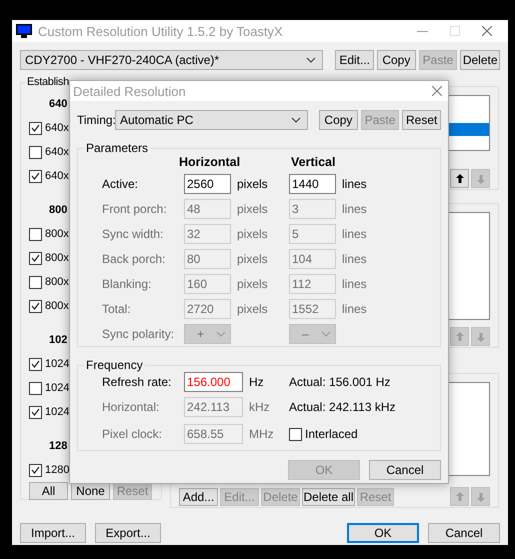  What do you see at coordinates (328, 497) in the screenshot?
I see `list-button: Delete all` at bounding box center [328, 497].